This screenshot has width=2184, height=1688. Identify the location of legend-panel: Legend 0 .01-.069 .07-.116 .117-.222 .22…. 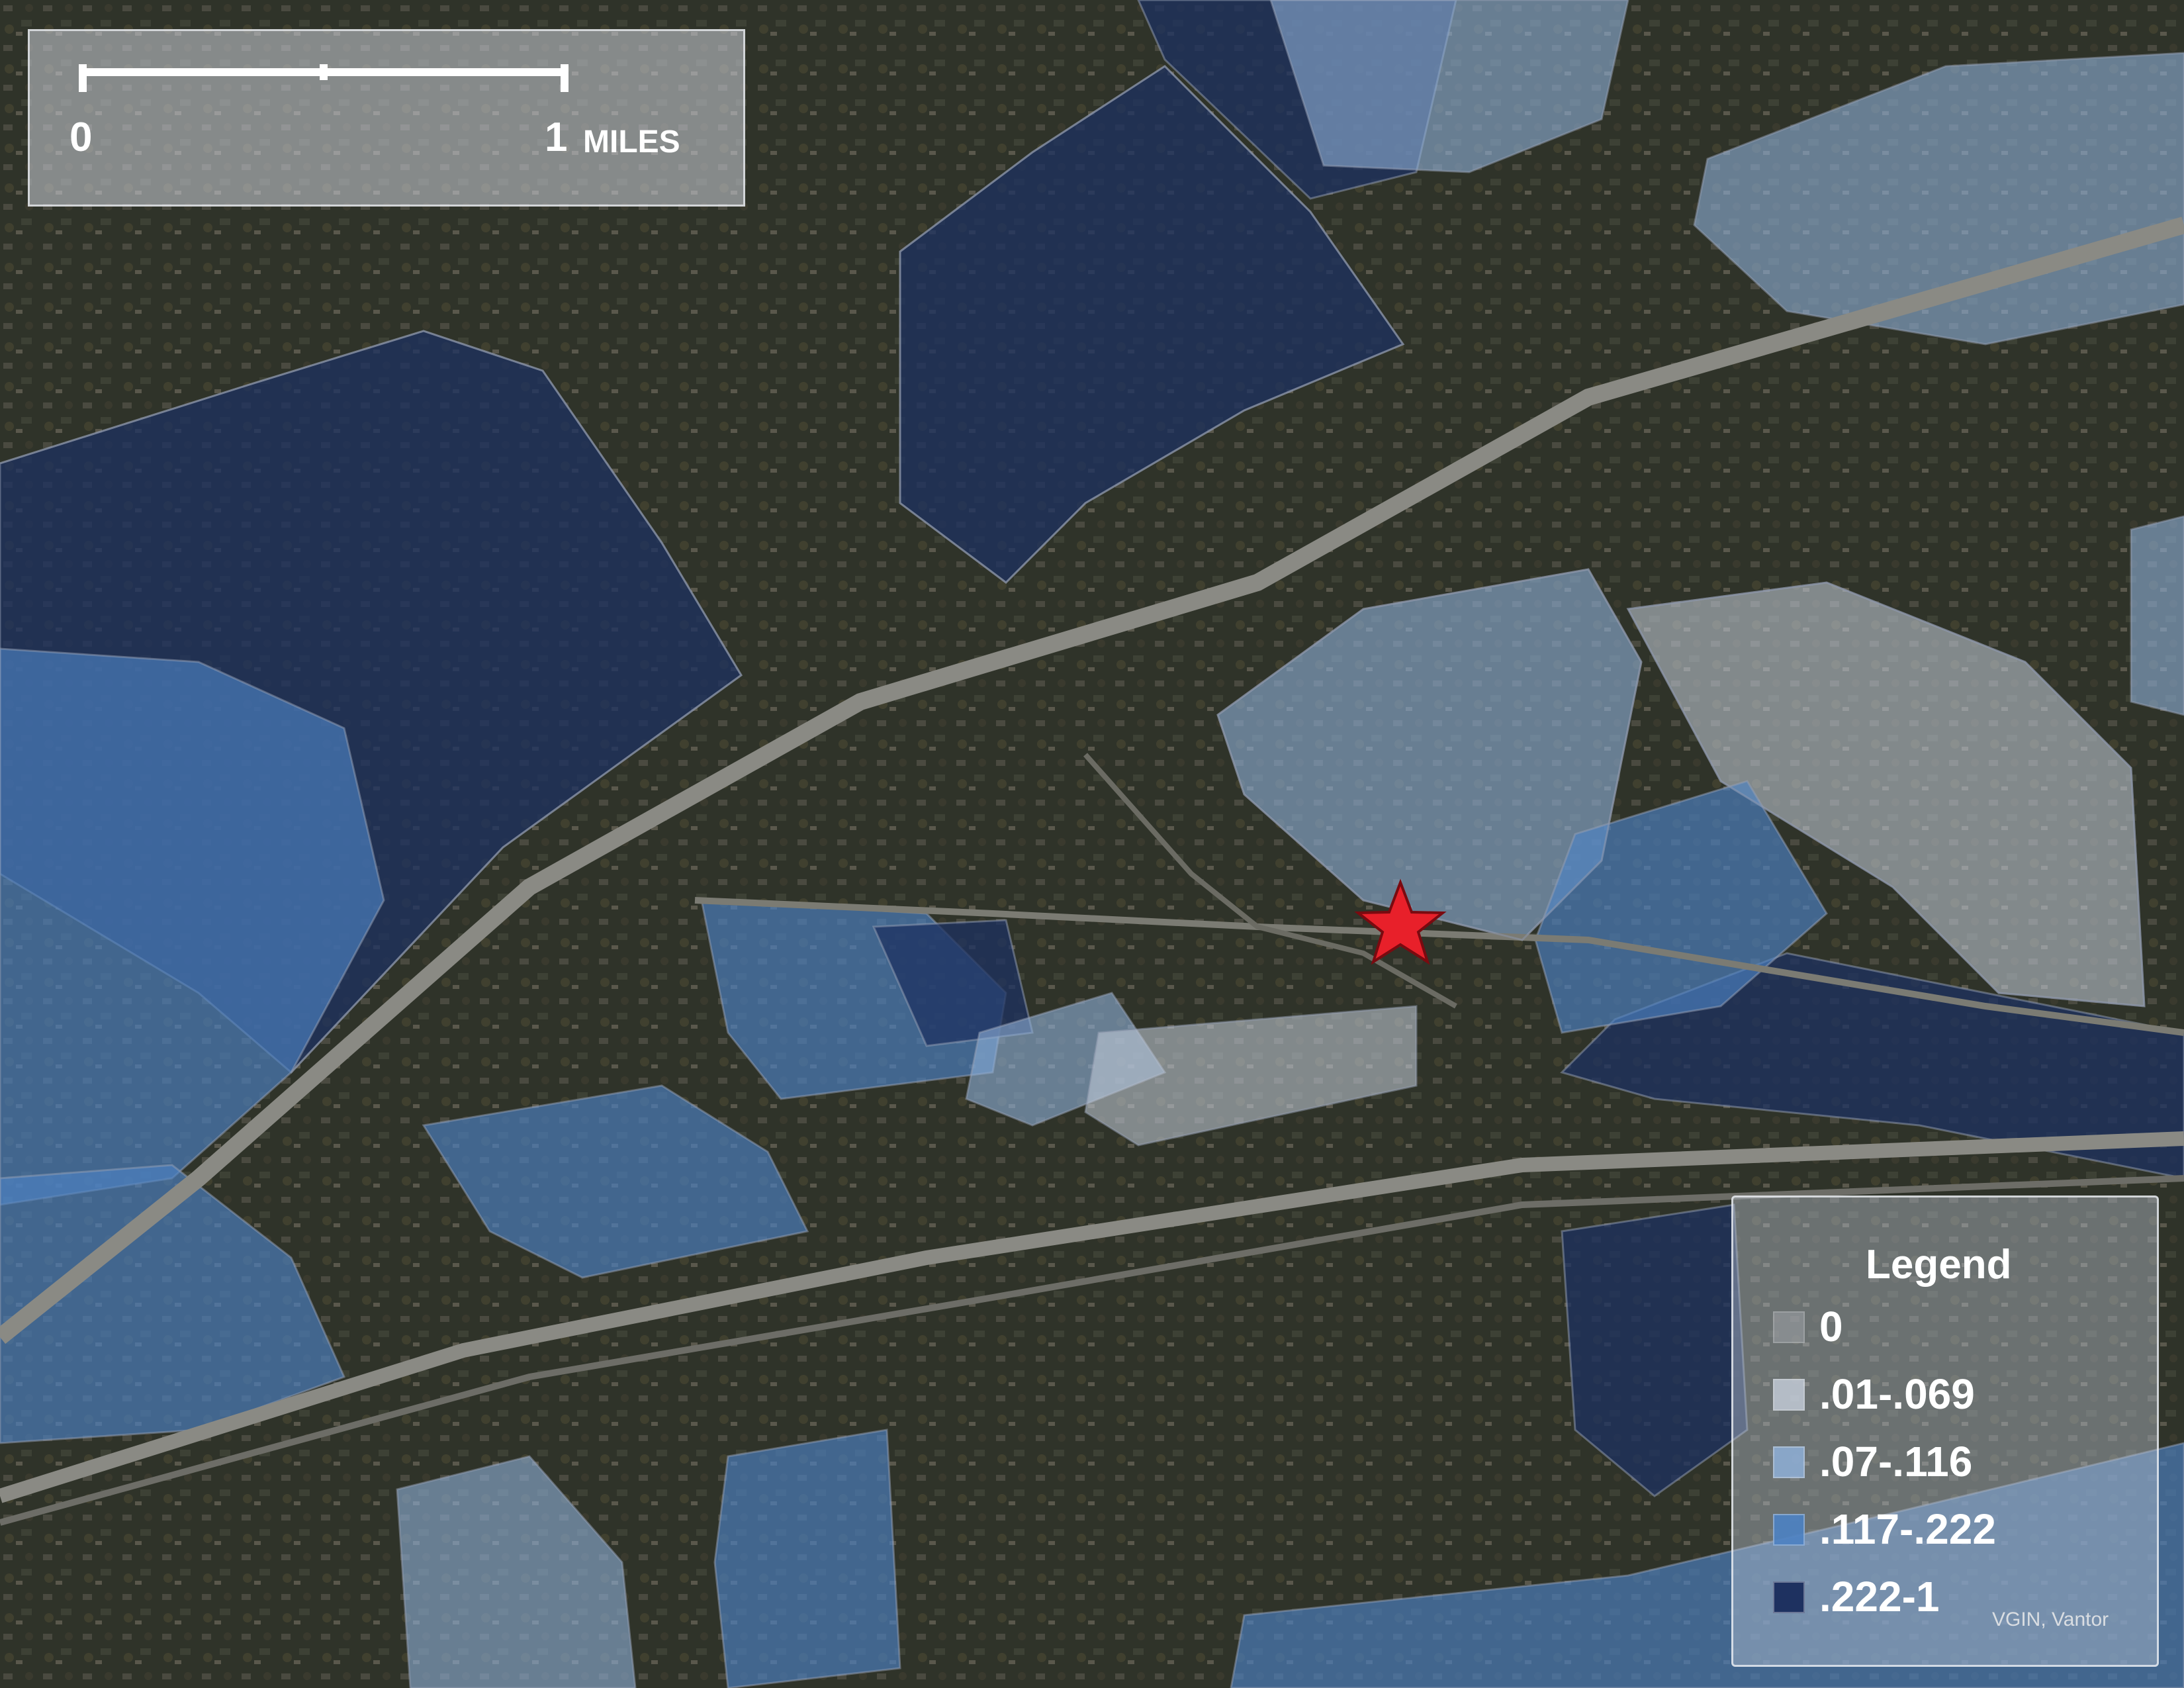
(1945, 1431).